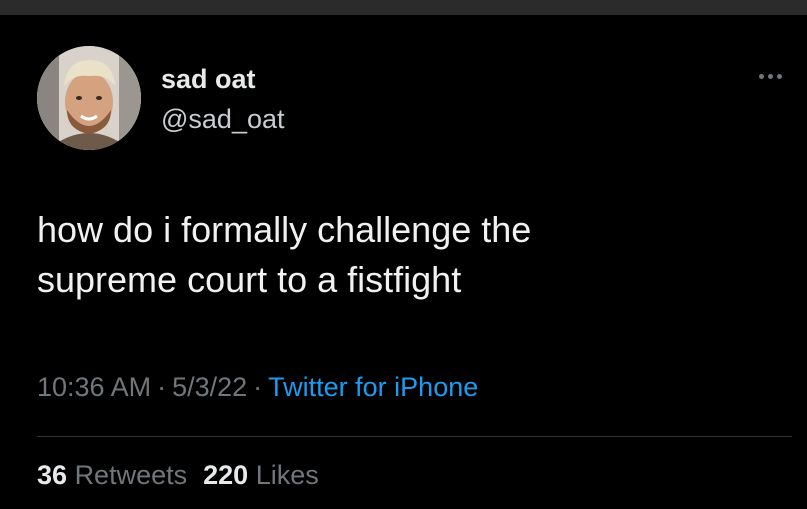 This screenshot has height=509, width=807. What do you see at coordinates (761, 76) in the screenshot?
I see `more-horizontal-icon` at bounding box center [761, 76].